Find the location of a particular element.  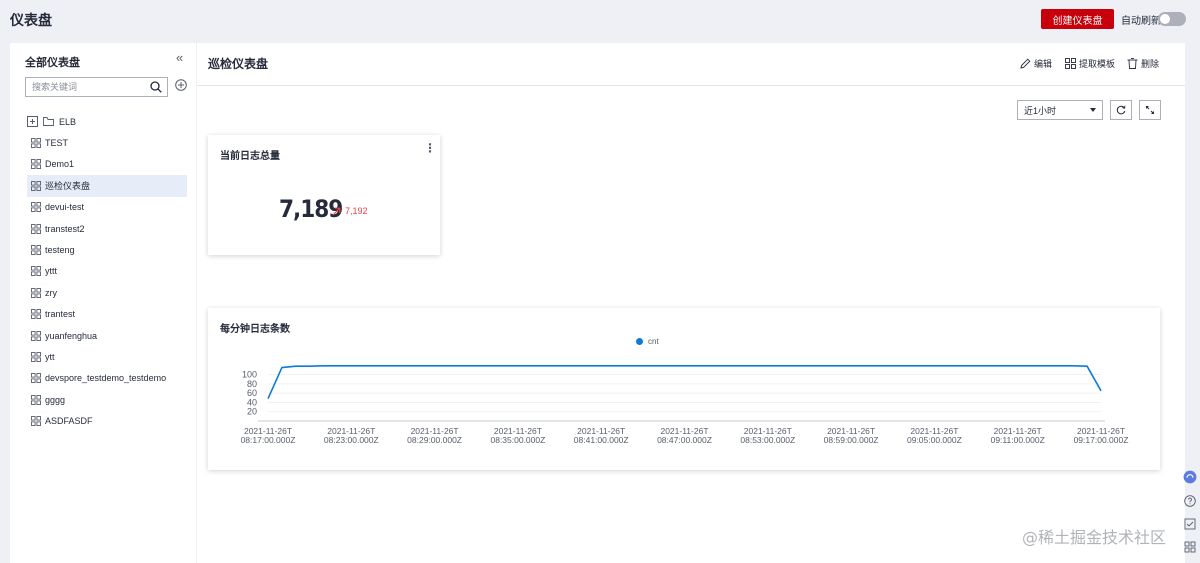

x-tick-label: 09:17:00.000Z is located at coordinates (1101, 440).